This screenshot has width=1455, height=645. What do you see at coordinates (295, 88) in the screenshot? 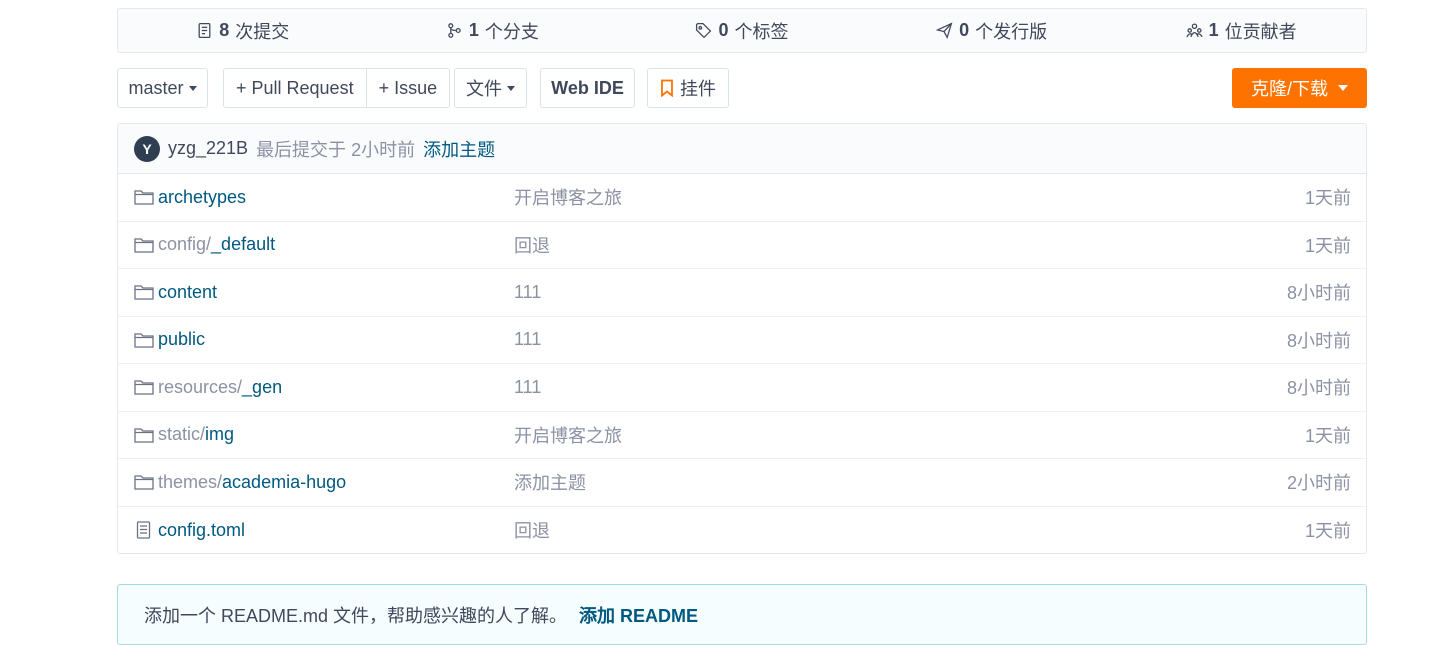
I see `pull-request-button: + Pull Request` at bounding box center [295, 88].